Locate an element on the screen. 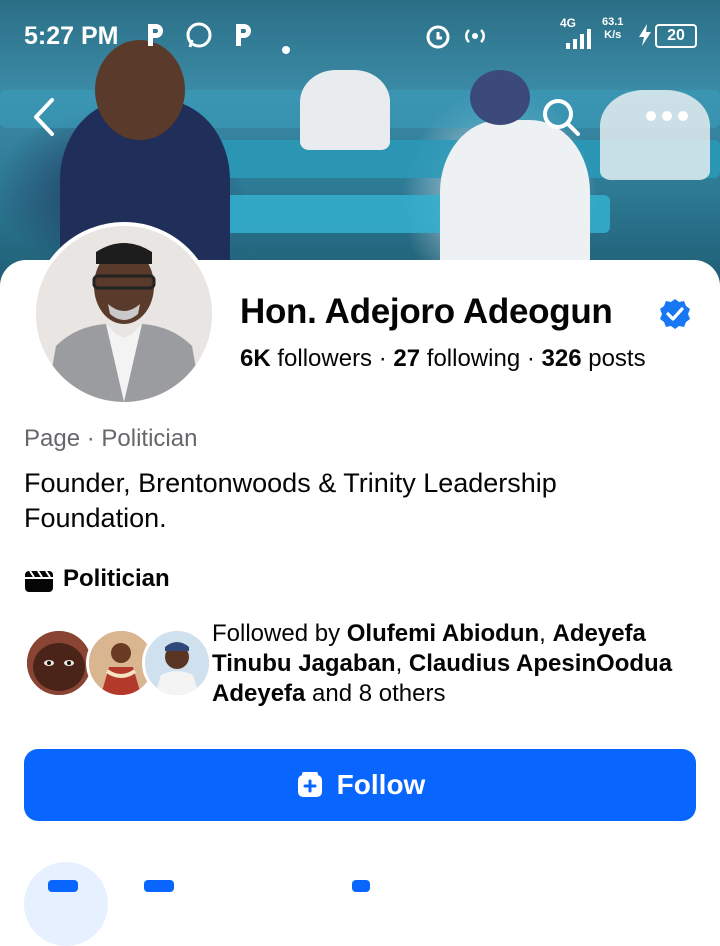 This screenshot has width=720, height=946. message-button is located at coordinates (66, 904).